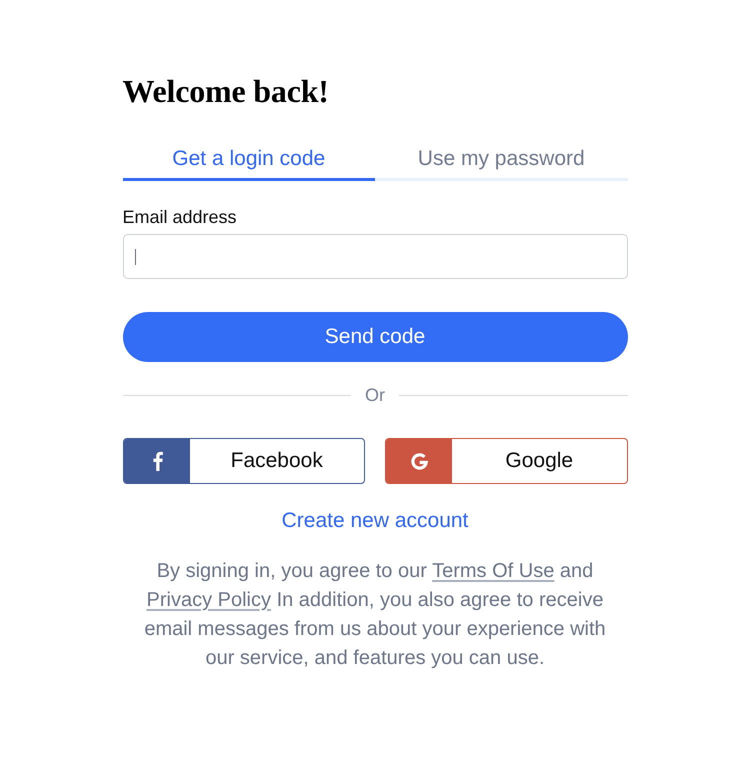  Describe the element at coordinates (179, 217) in the screenshot. I see `field-label: Email address` at that location.